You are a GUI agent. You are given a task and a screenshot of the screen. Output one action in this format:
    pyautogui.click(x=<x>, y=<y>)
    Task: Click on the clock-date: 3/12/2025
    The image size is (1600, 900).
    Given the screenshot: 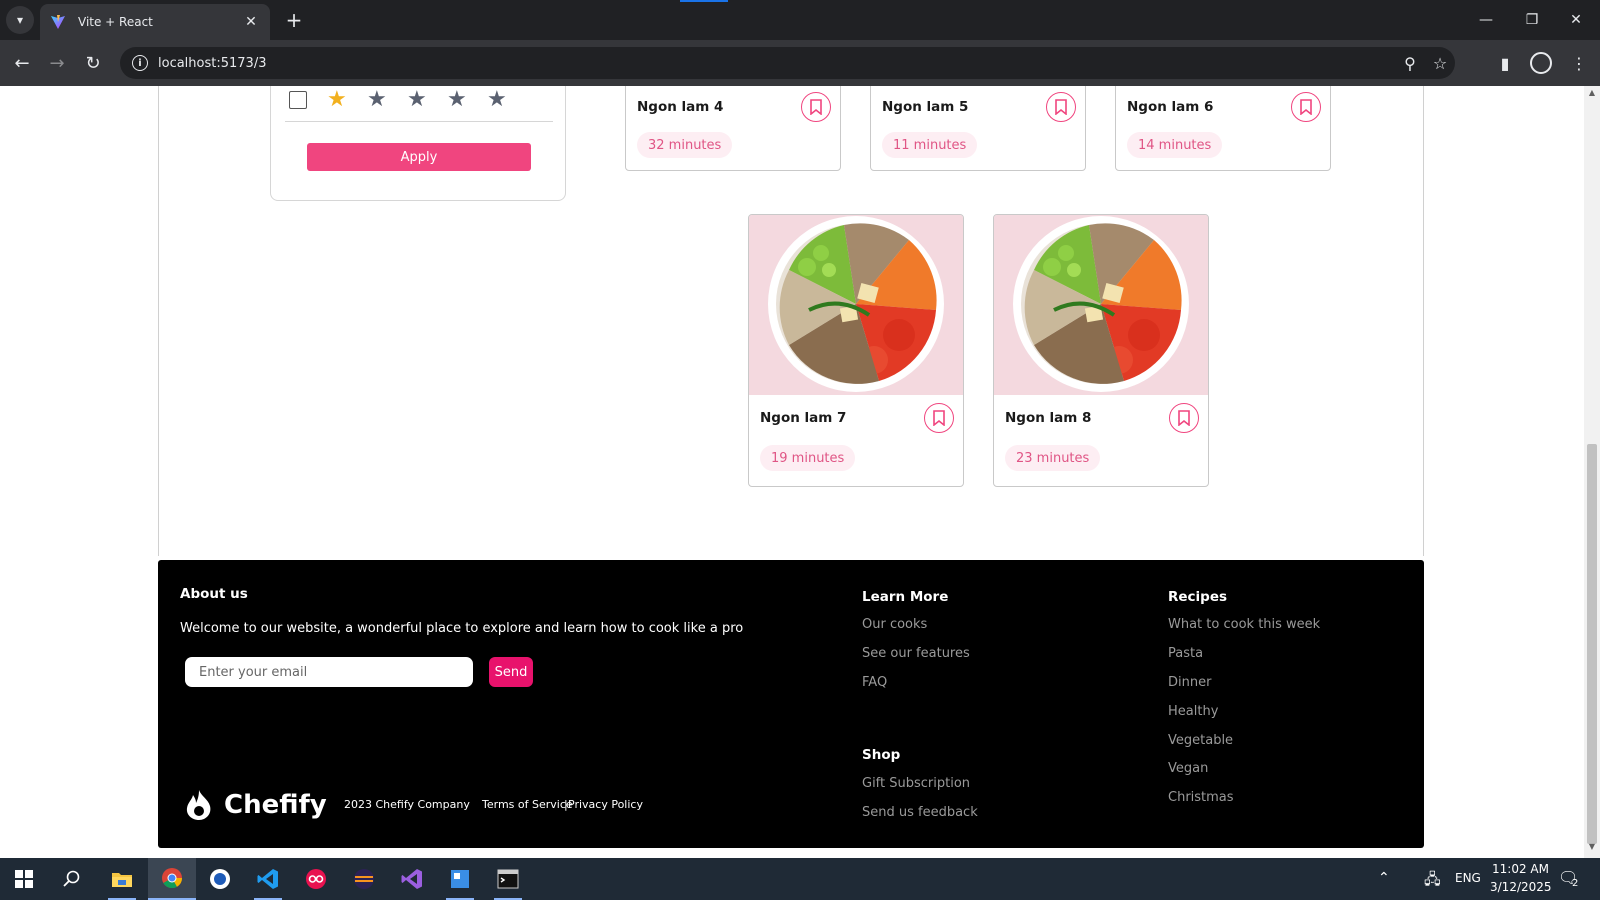 What is the action you would take?
    pyautogui.click(x=1521, y=887)
    